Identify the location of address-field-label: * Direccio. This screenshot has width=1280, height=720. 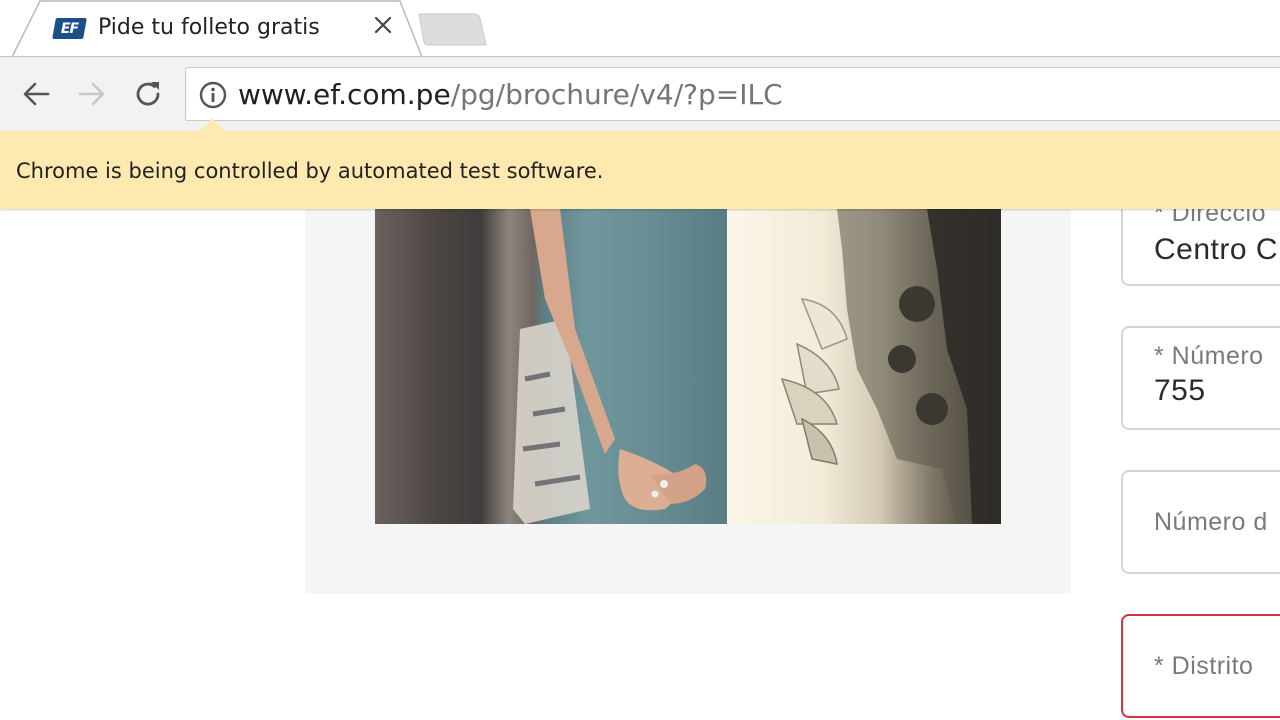
(1210, 218).